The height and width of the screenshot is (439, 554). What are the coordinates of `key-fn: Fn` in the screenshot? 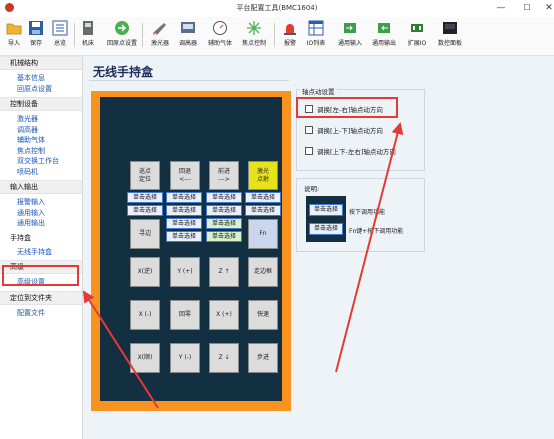 It's located at (263, 234).